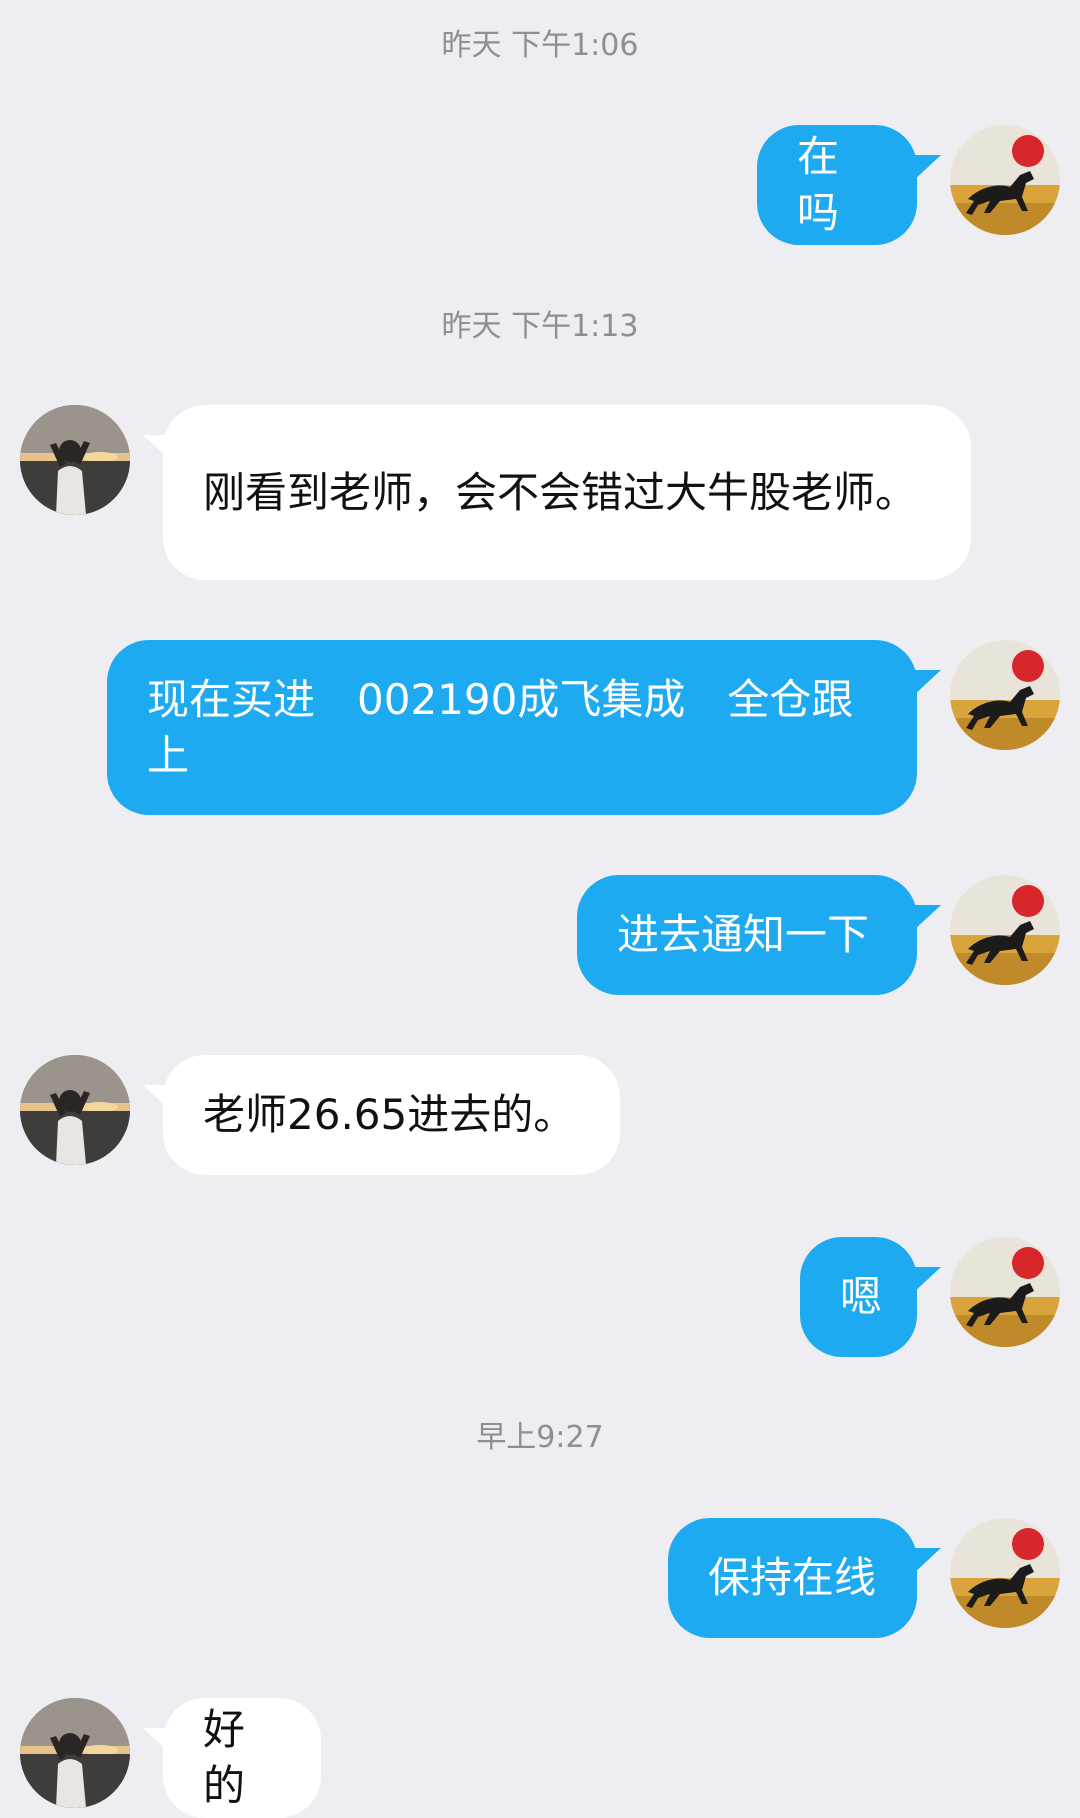  Describe the element at coordinates (861, 1296) in the screenshot. I see `message-text: 嗯` at that location.